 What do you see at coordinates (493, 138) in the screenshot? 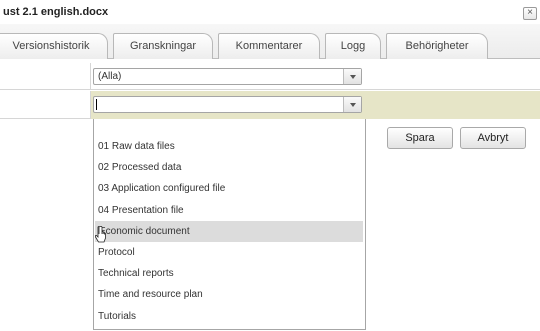
I see `cancel-button: Avbryt` at bounding box center [493, 138].